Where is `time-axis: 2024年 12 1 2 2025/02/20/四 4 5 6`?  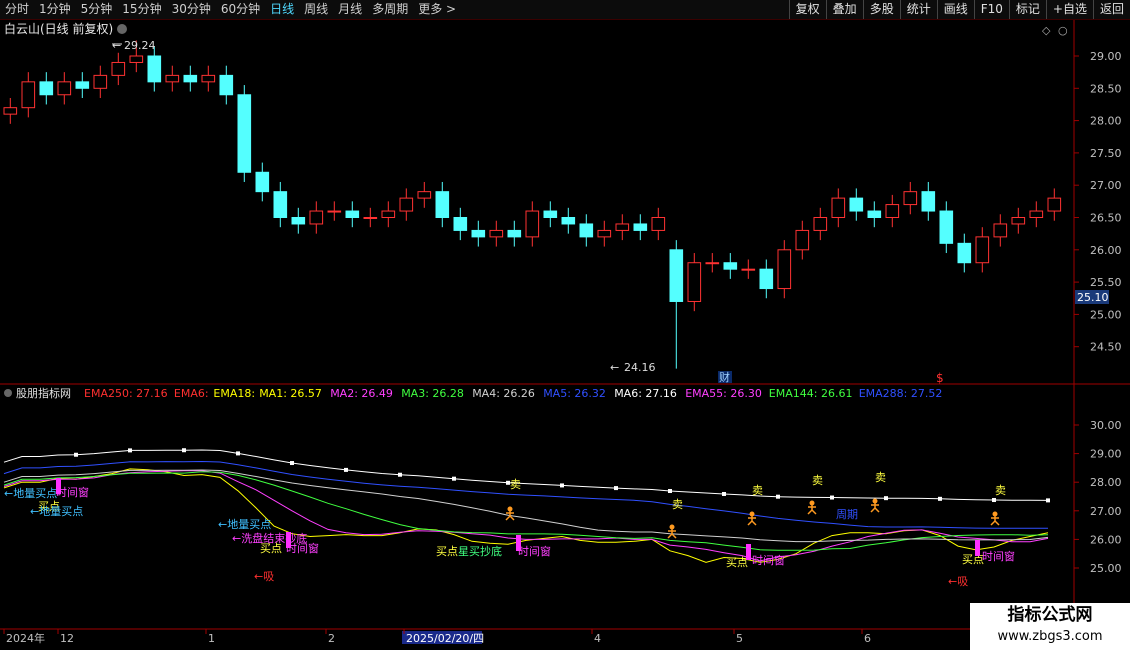
time-axis: 2024年 12 1 2 2025/02/20/四 4 5 6 is located at coordinates (437, 637).